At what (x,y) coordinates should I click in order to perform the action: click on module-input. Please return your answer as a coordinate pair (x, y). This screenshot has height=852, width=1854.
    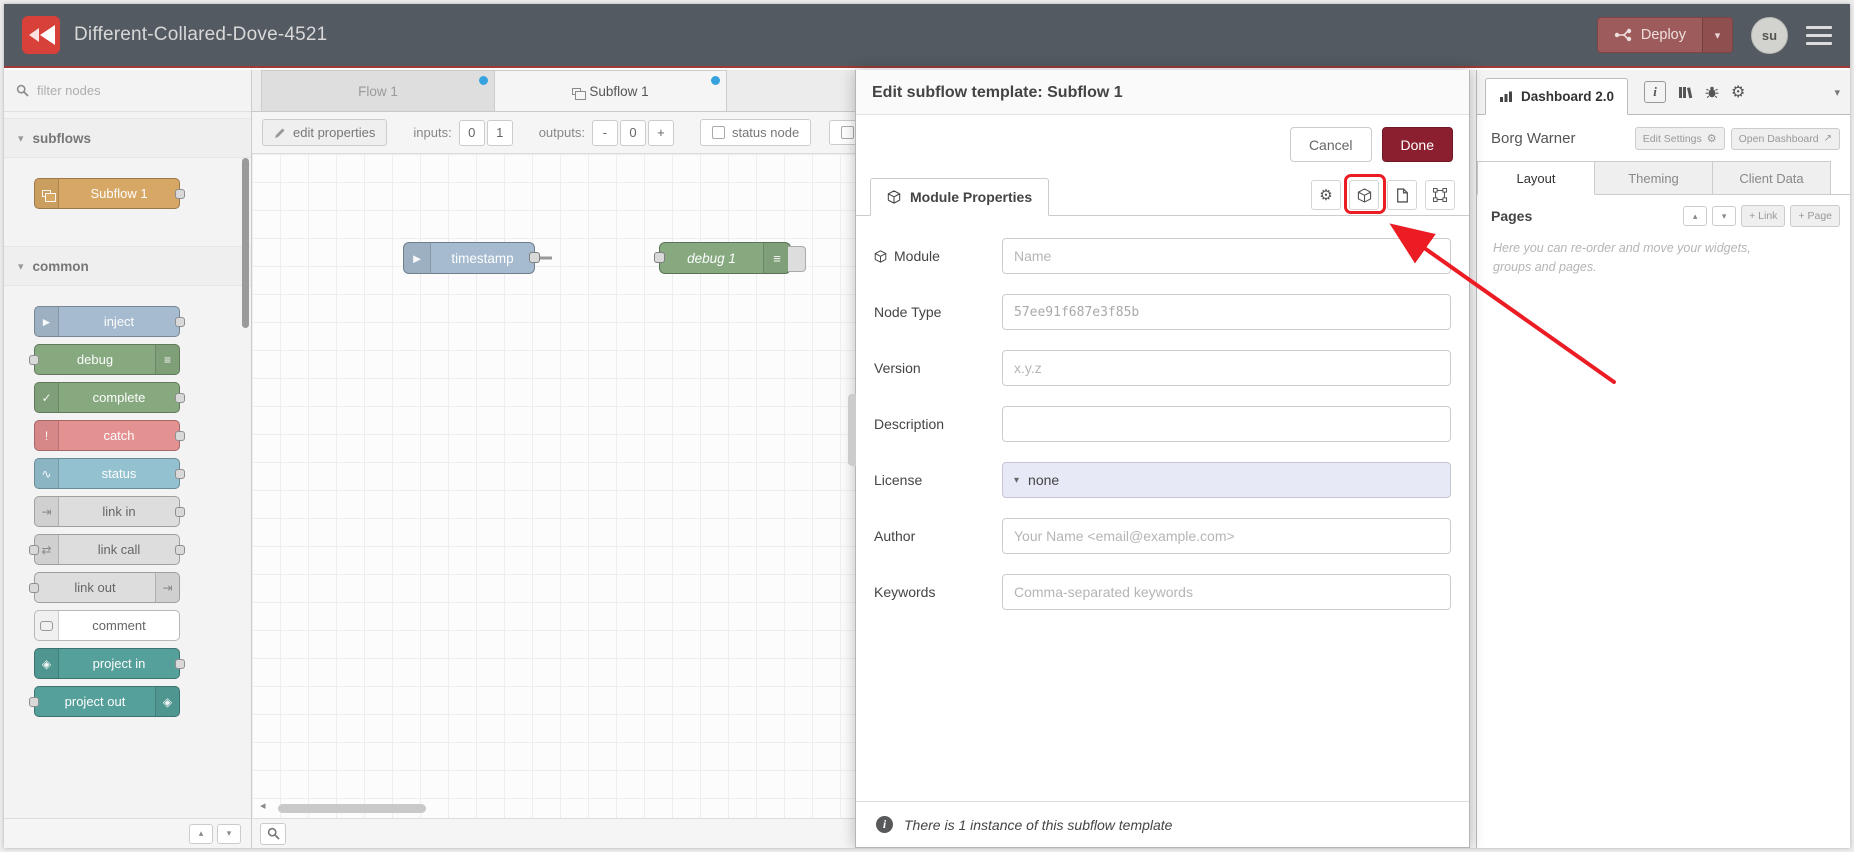
    Looking at the image, I should click on (1226, 256).